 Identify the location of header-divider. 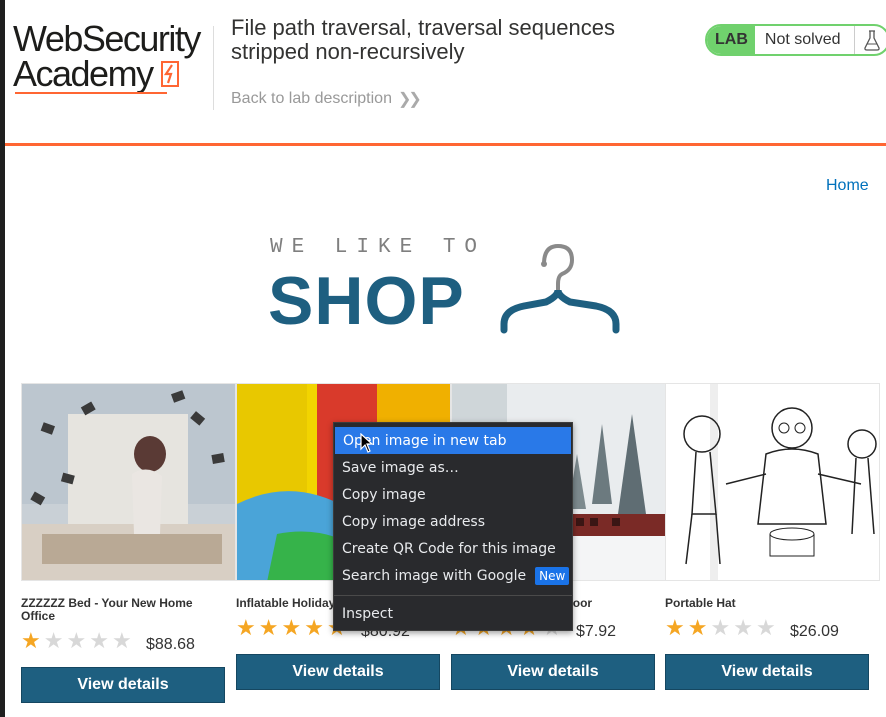
(213, 68).